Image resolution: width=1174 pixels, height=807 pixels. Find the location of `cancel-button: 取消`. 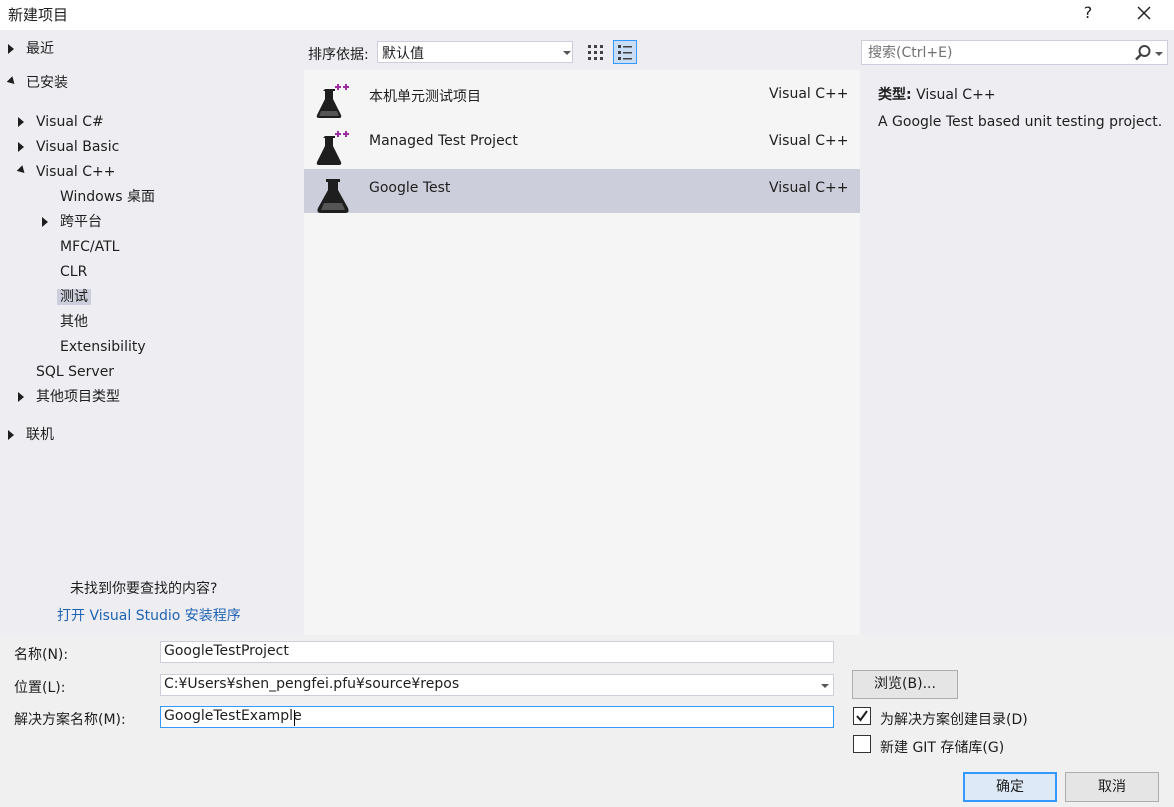

cancel-button: 取消 is located at coordinates (1112, 787).